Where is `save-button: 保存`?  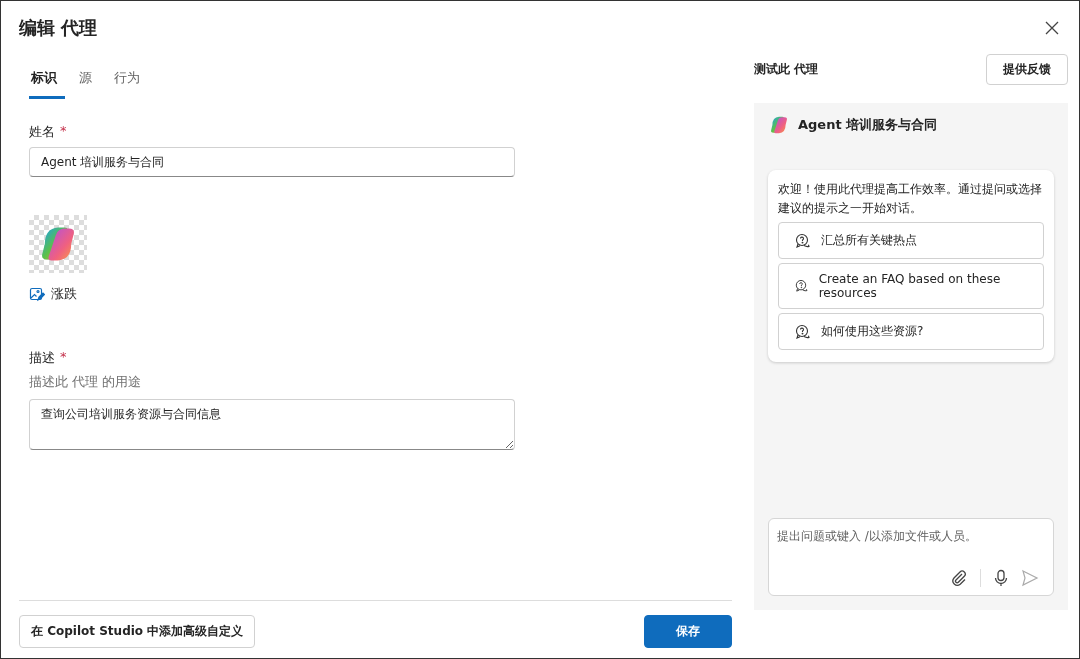
save-button: 保存 is located at coordinates (688, 631).